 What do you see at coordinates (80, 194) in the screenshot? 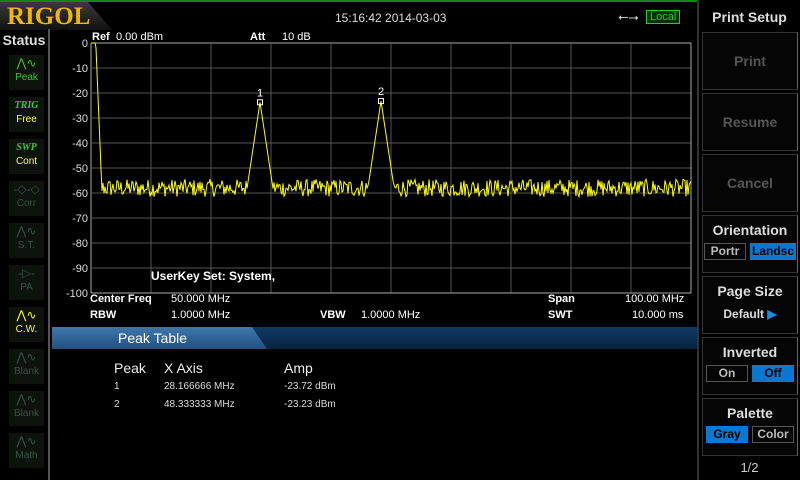
I see `y-tick-label: -60` at bounding box center [80, 194].